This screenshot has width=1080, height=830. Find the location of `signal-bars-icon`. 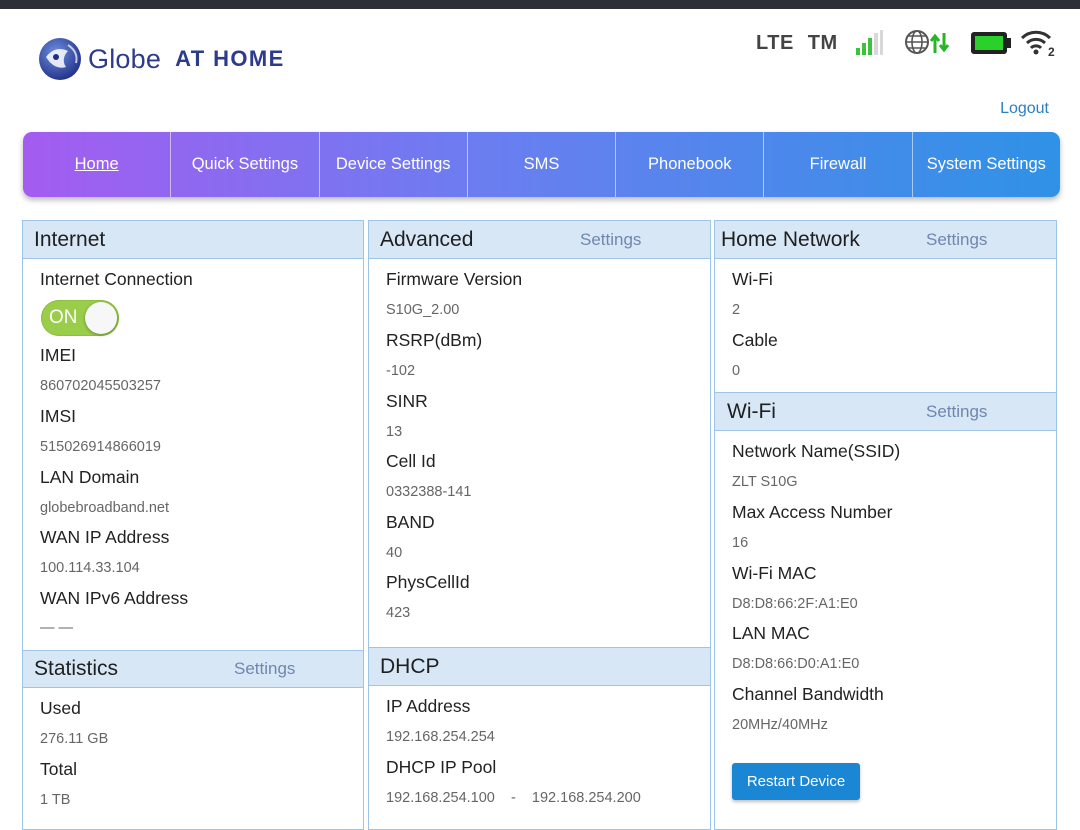

signal-bars-icon is located at coordinates (869, 42).